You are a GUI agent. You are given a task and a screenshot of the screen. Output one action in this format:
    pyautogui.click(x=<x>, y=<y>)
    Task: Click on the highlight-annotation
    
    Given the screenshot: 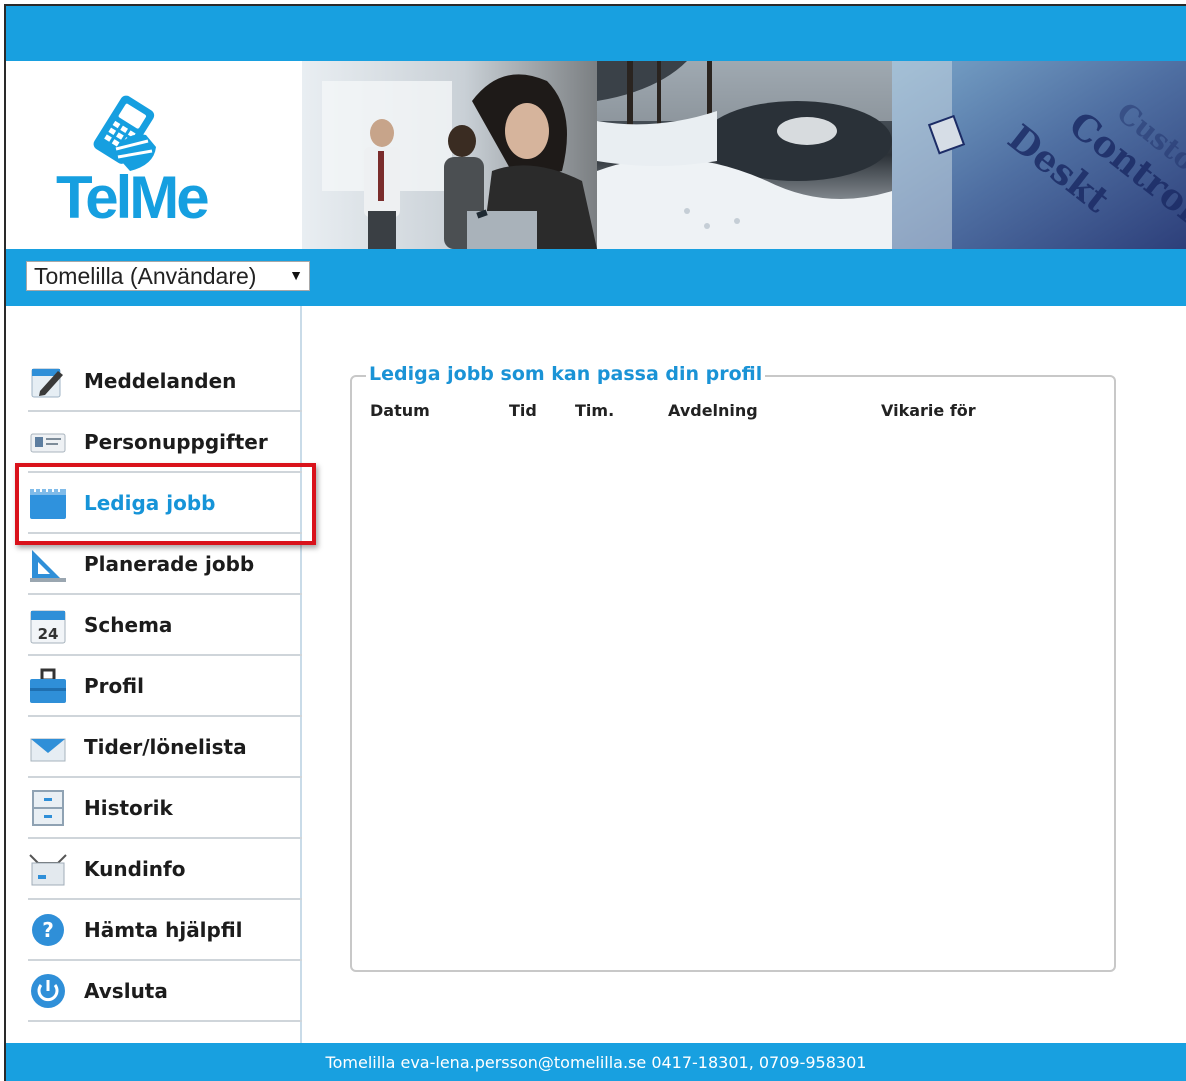 What is the action you would take?
    pyautogui.click(x=165, y=504)
    